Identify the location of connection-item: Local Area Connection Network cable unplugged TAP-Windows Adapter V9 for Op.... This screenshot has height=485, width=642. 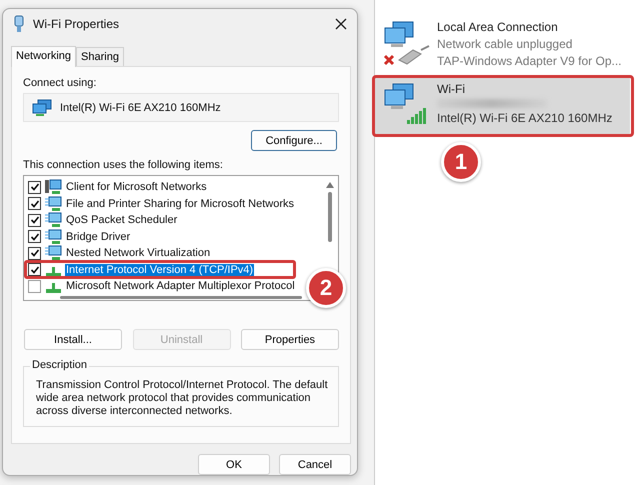
(502, 44).